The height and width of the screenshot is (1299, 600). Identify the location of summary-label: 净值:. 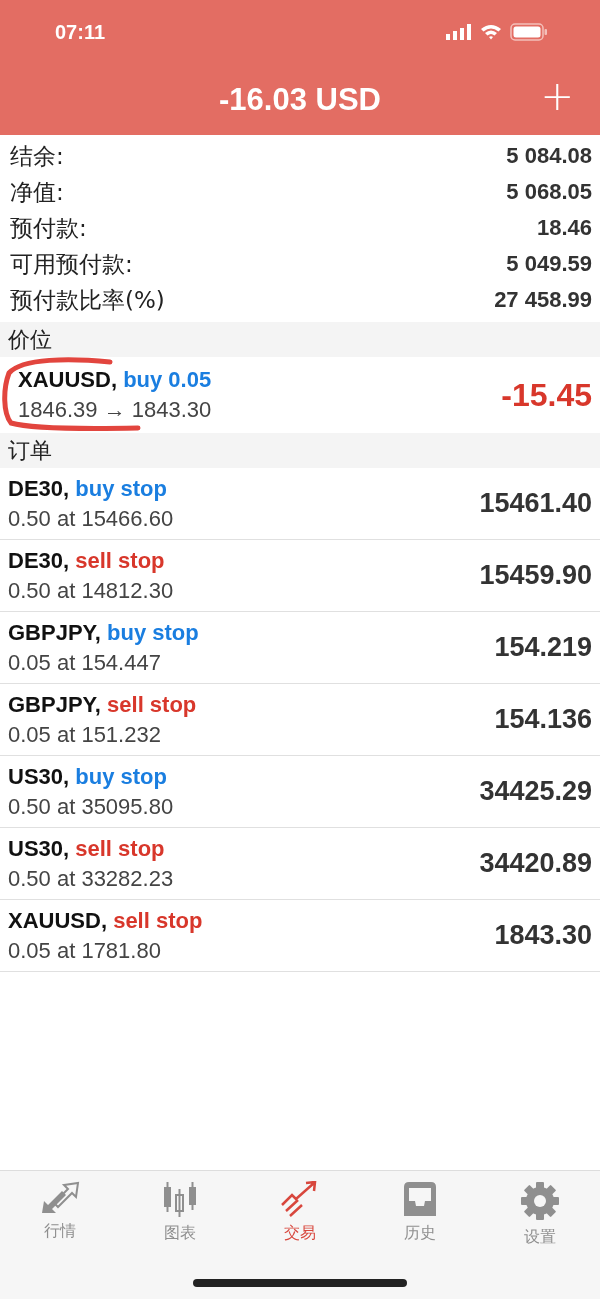
(37, 192).